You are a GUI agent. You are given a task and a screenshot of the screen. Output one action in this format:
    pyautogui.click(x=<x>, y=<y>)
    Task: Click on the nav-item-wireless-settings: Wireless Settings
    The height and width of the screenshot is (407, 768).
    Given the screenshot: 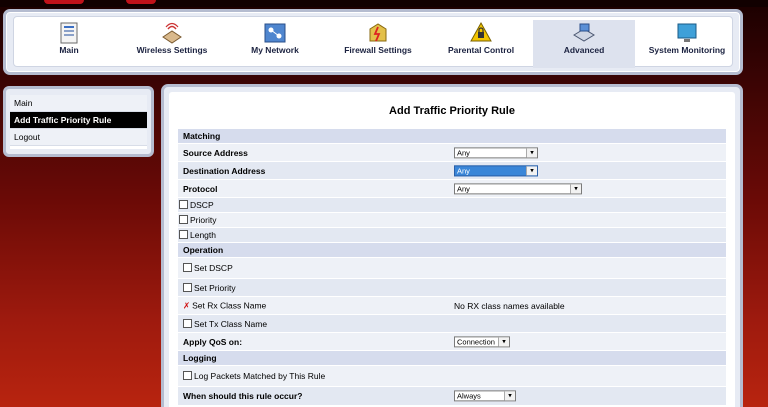 What is the action you would take?
    pyautogui.click(x=172, y=44)
    